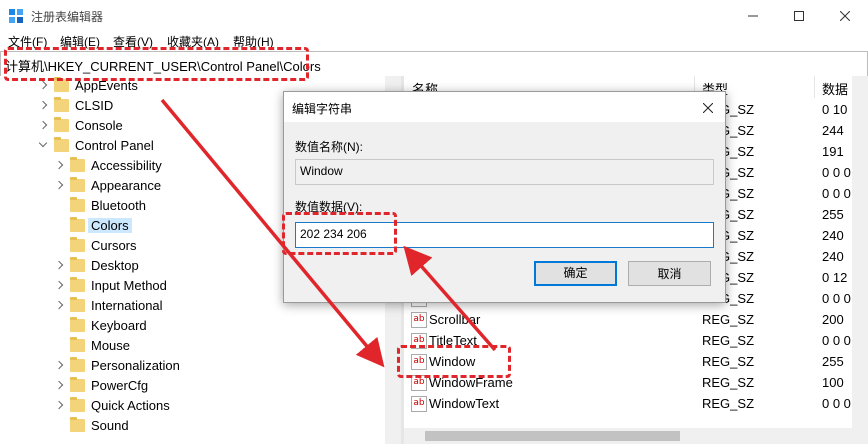 This screenshot has width=868, height=444. Describe the element at coordinates (16, 16) in the screenshot. I see `regedit-icon` at that location.